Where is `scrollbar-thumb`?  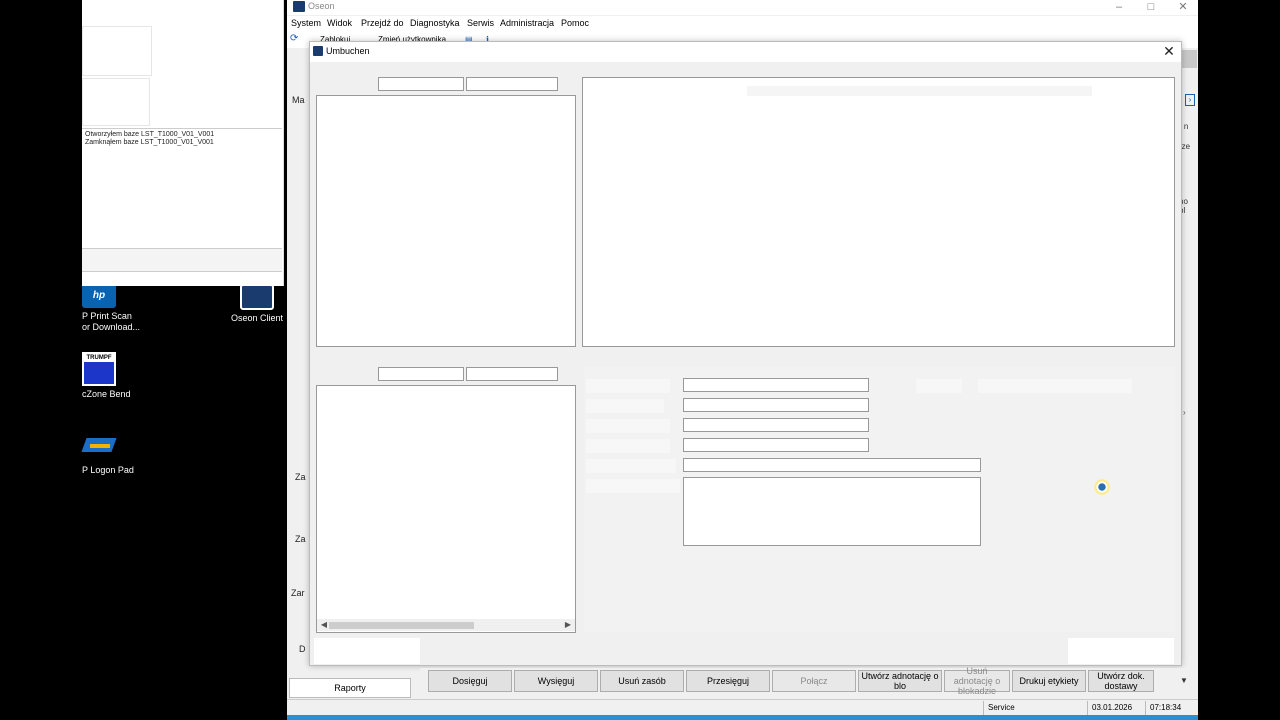
scrollbar-thumb is located at coordinates (401, 625).